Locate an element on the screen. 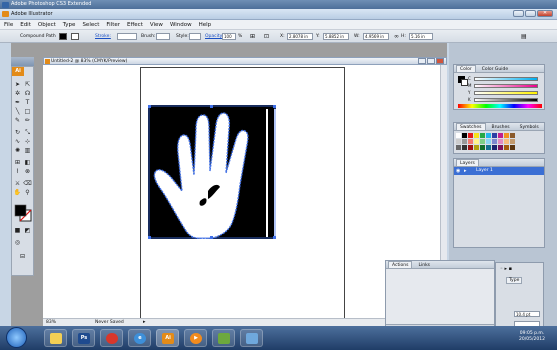 This screenshot has height=350, width=557. color-mode-icon: ■ is located at coordinates (17, 231).